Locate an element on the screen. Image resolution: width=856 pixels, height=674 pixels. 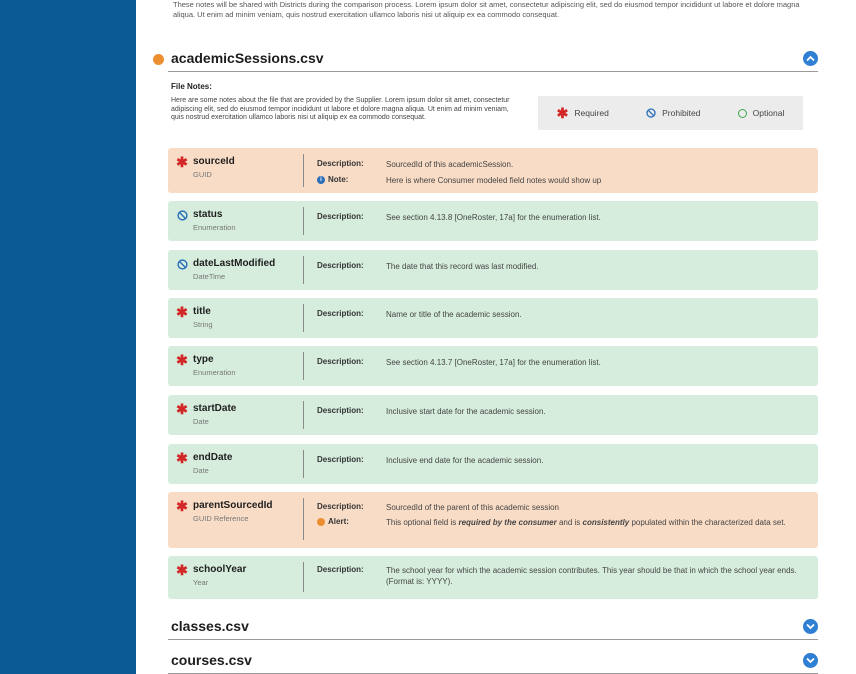
legend-optional: Optional is located at coordinates (761, 113).